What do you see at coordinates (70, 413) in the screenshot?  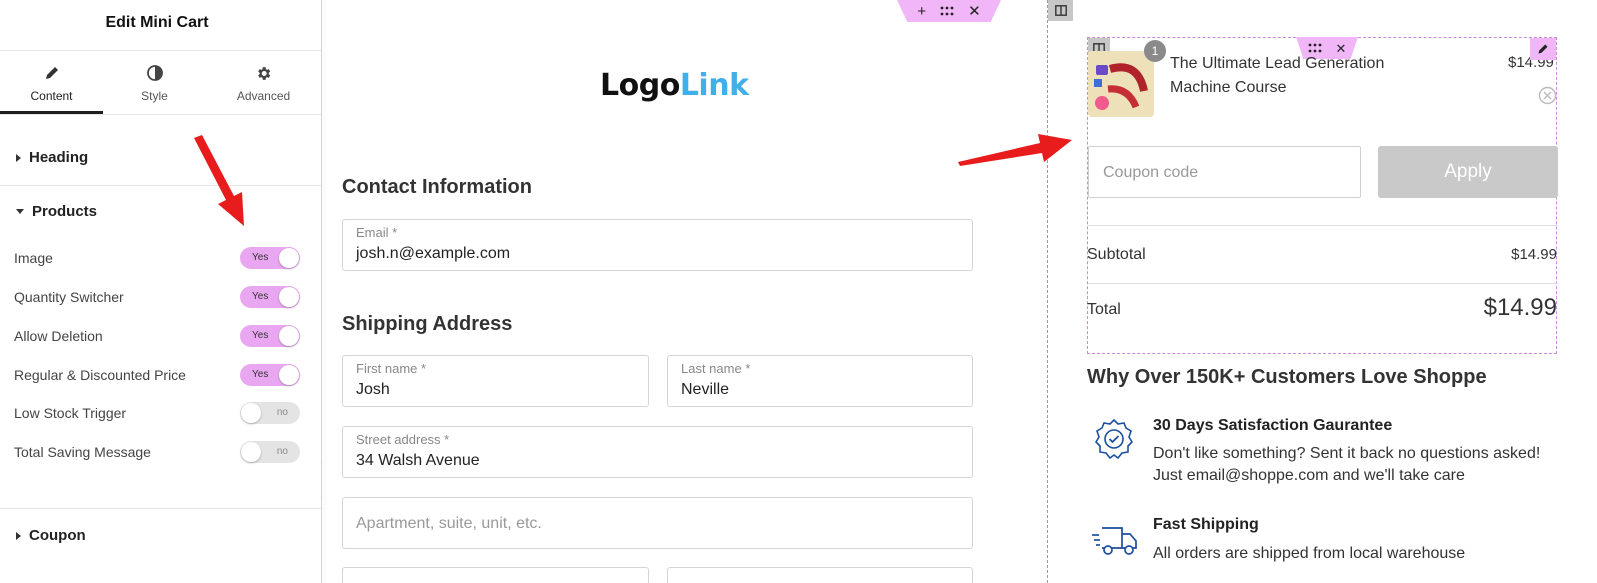 I see `control-label: Low Stock Trigger` at bounding box center [70, 413].